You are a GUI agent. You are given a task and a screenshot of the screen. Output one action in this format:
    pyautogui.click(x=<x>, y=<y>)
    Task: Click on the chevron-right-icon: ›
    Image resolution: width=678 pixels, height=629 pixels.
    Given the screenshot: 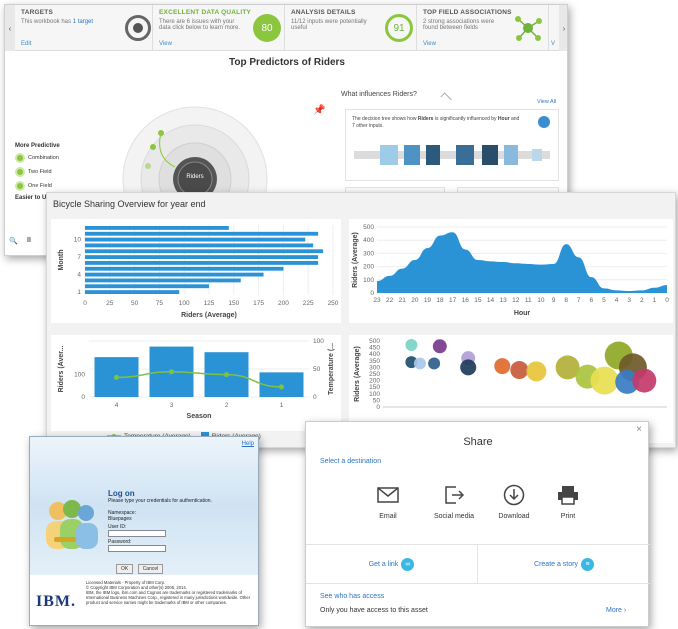 What is the action you would take?
    pyautogui.click(x=564, y=28)
    